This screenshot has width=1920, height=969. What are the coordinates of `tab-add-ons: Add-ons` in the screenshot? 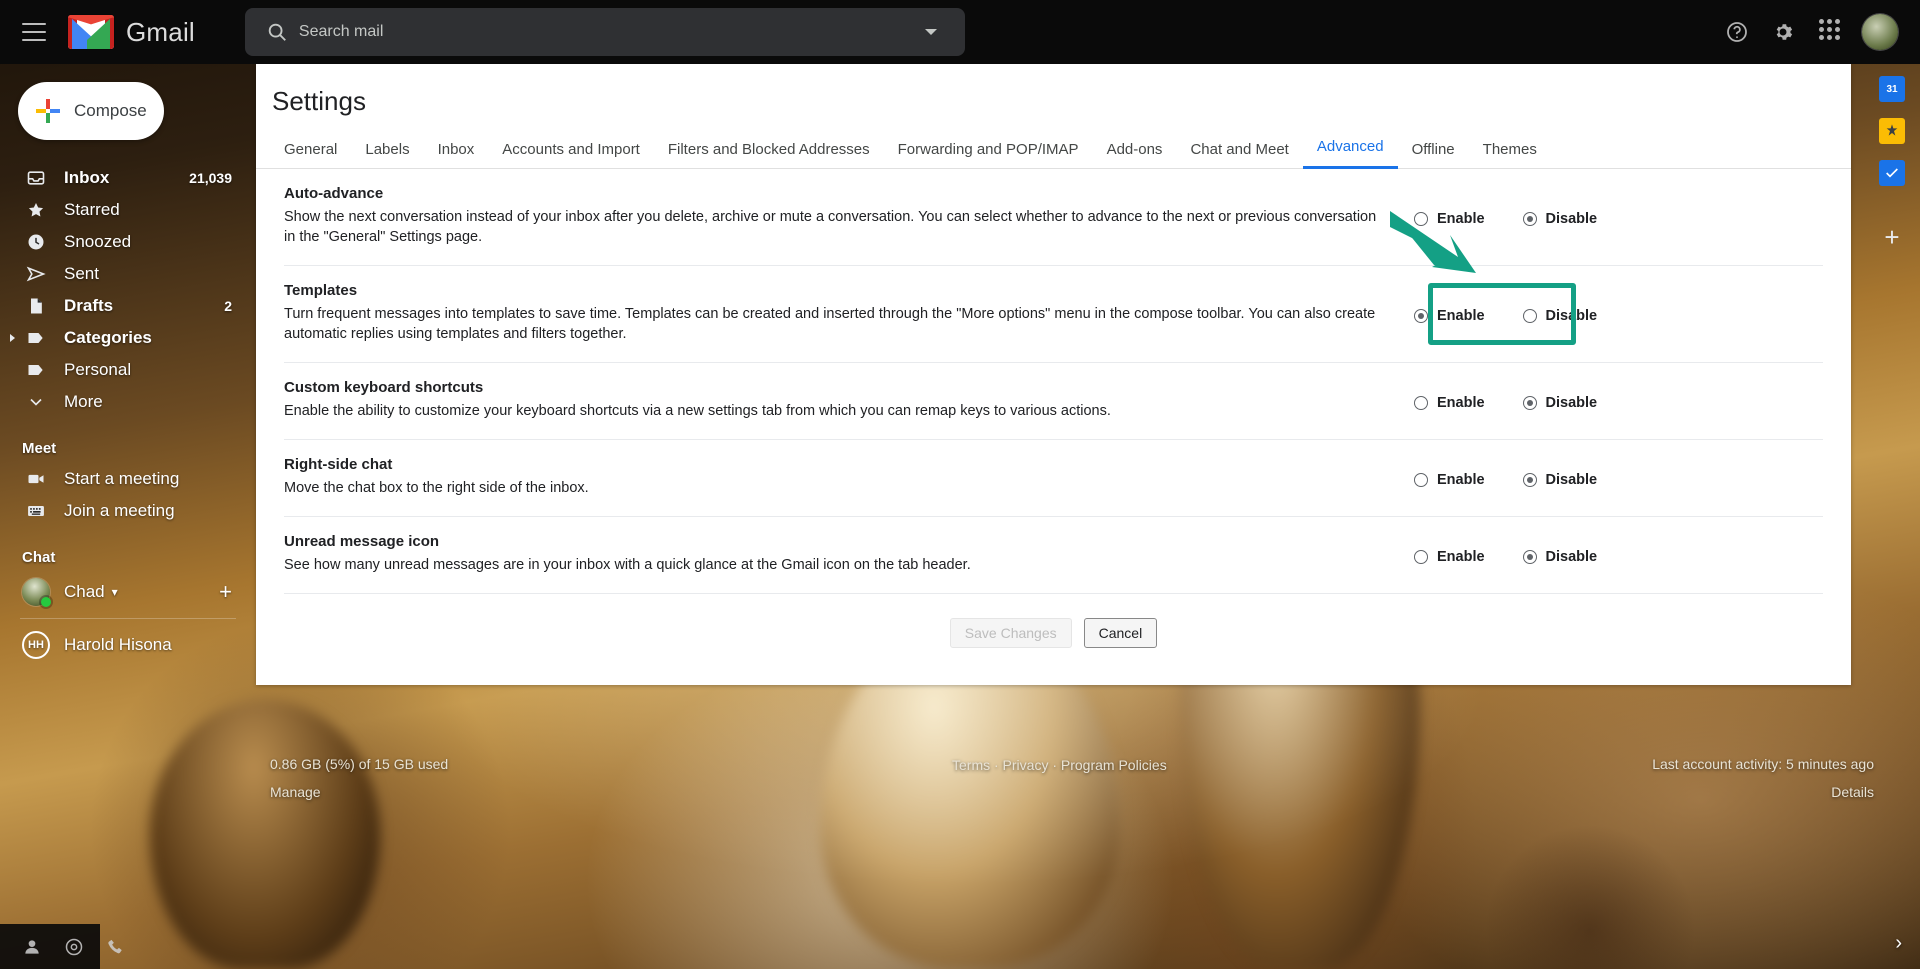 It's located at (1135, 155).